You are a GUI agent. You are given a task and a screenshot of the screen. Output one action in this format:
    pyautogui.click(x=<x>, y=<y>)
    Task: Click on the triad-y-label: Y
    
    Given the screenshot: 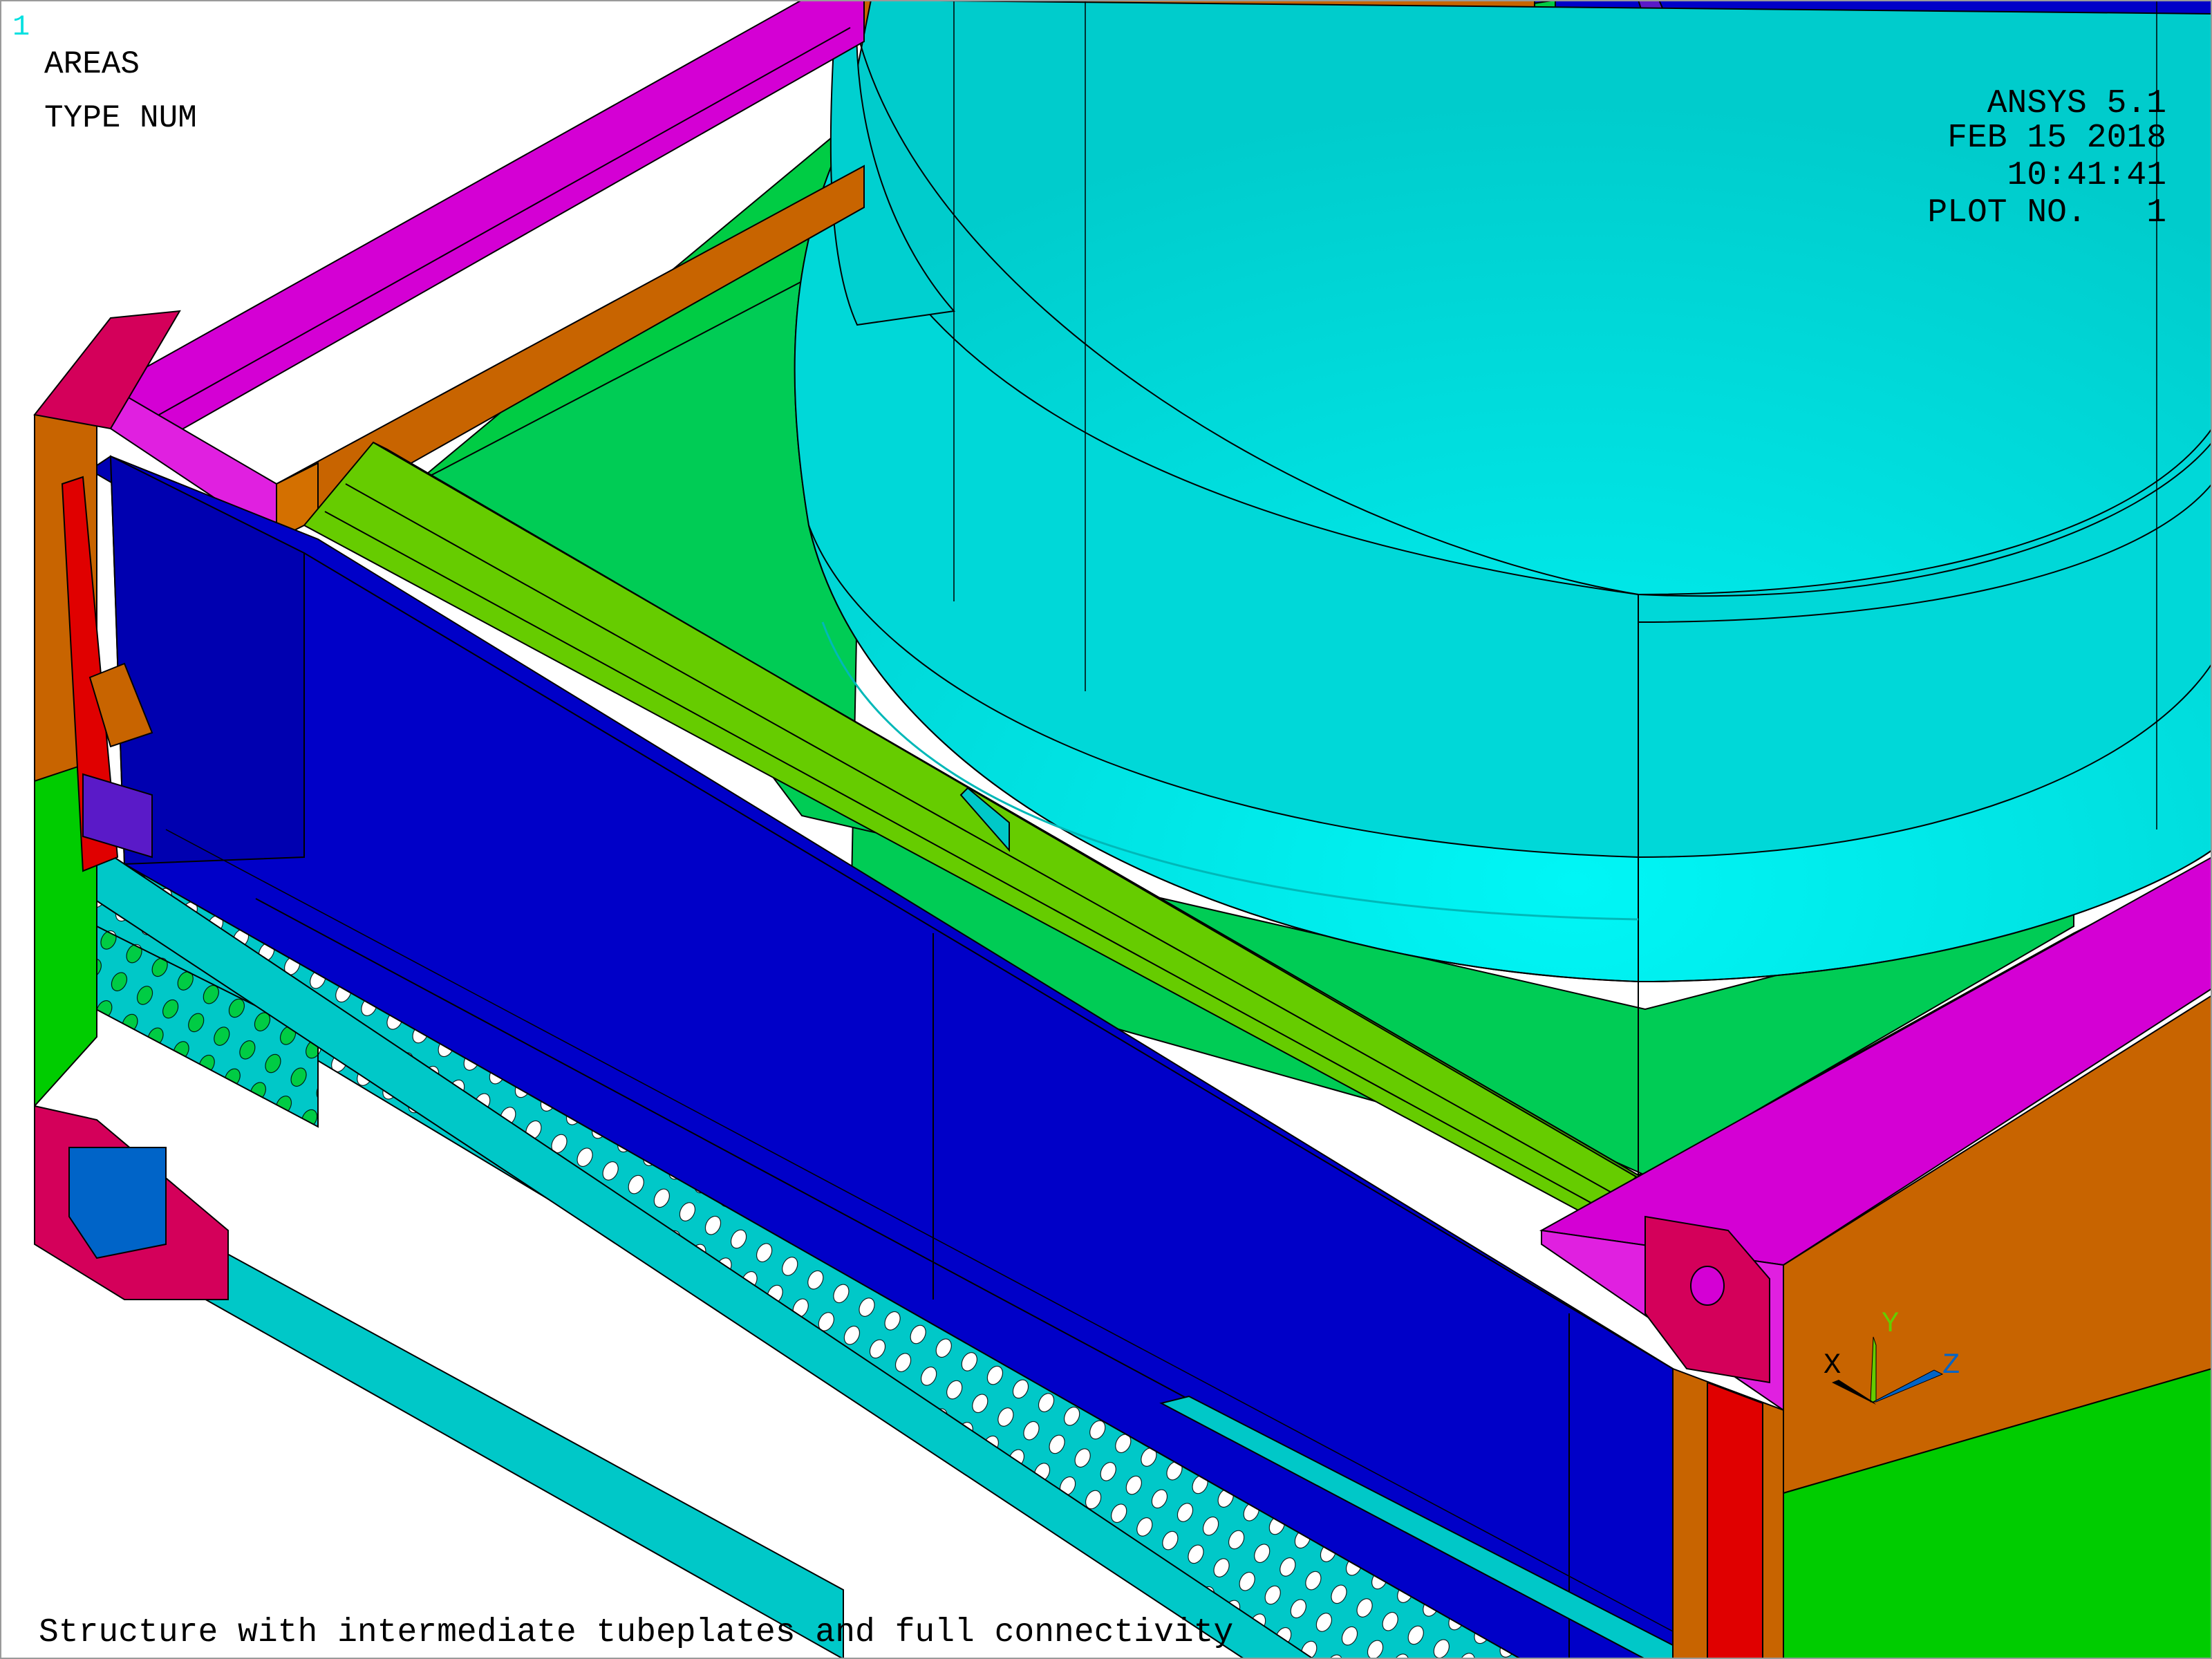 What is the action you would take?
    pyautogui.click(x=1891, y=1323)
    